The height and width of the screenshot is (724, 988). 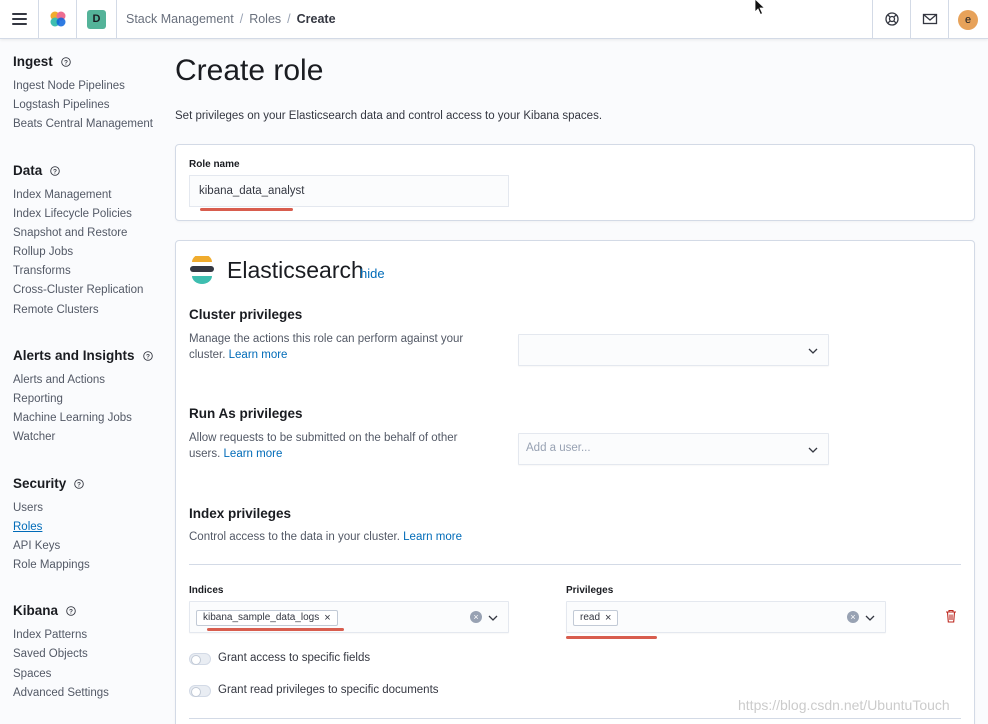 I want to click on grant-documents-toggle, so click(x=200, y=691).